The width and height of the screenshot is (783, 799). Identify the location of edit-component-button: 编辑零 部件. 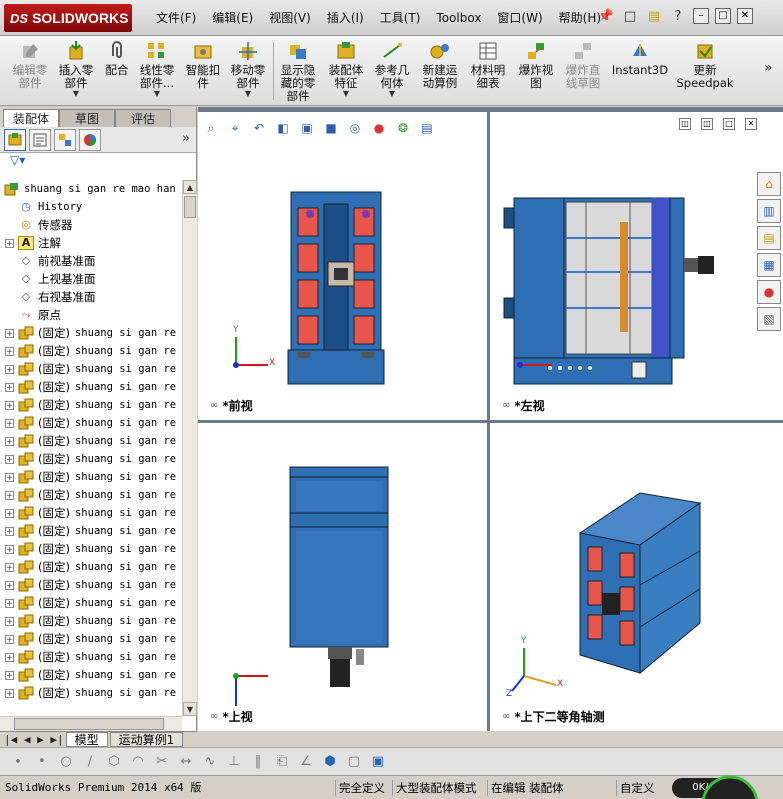
(30, 71).